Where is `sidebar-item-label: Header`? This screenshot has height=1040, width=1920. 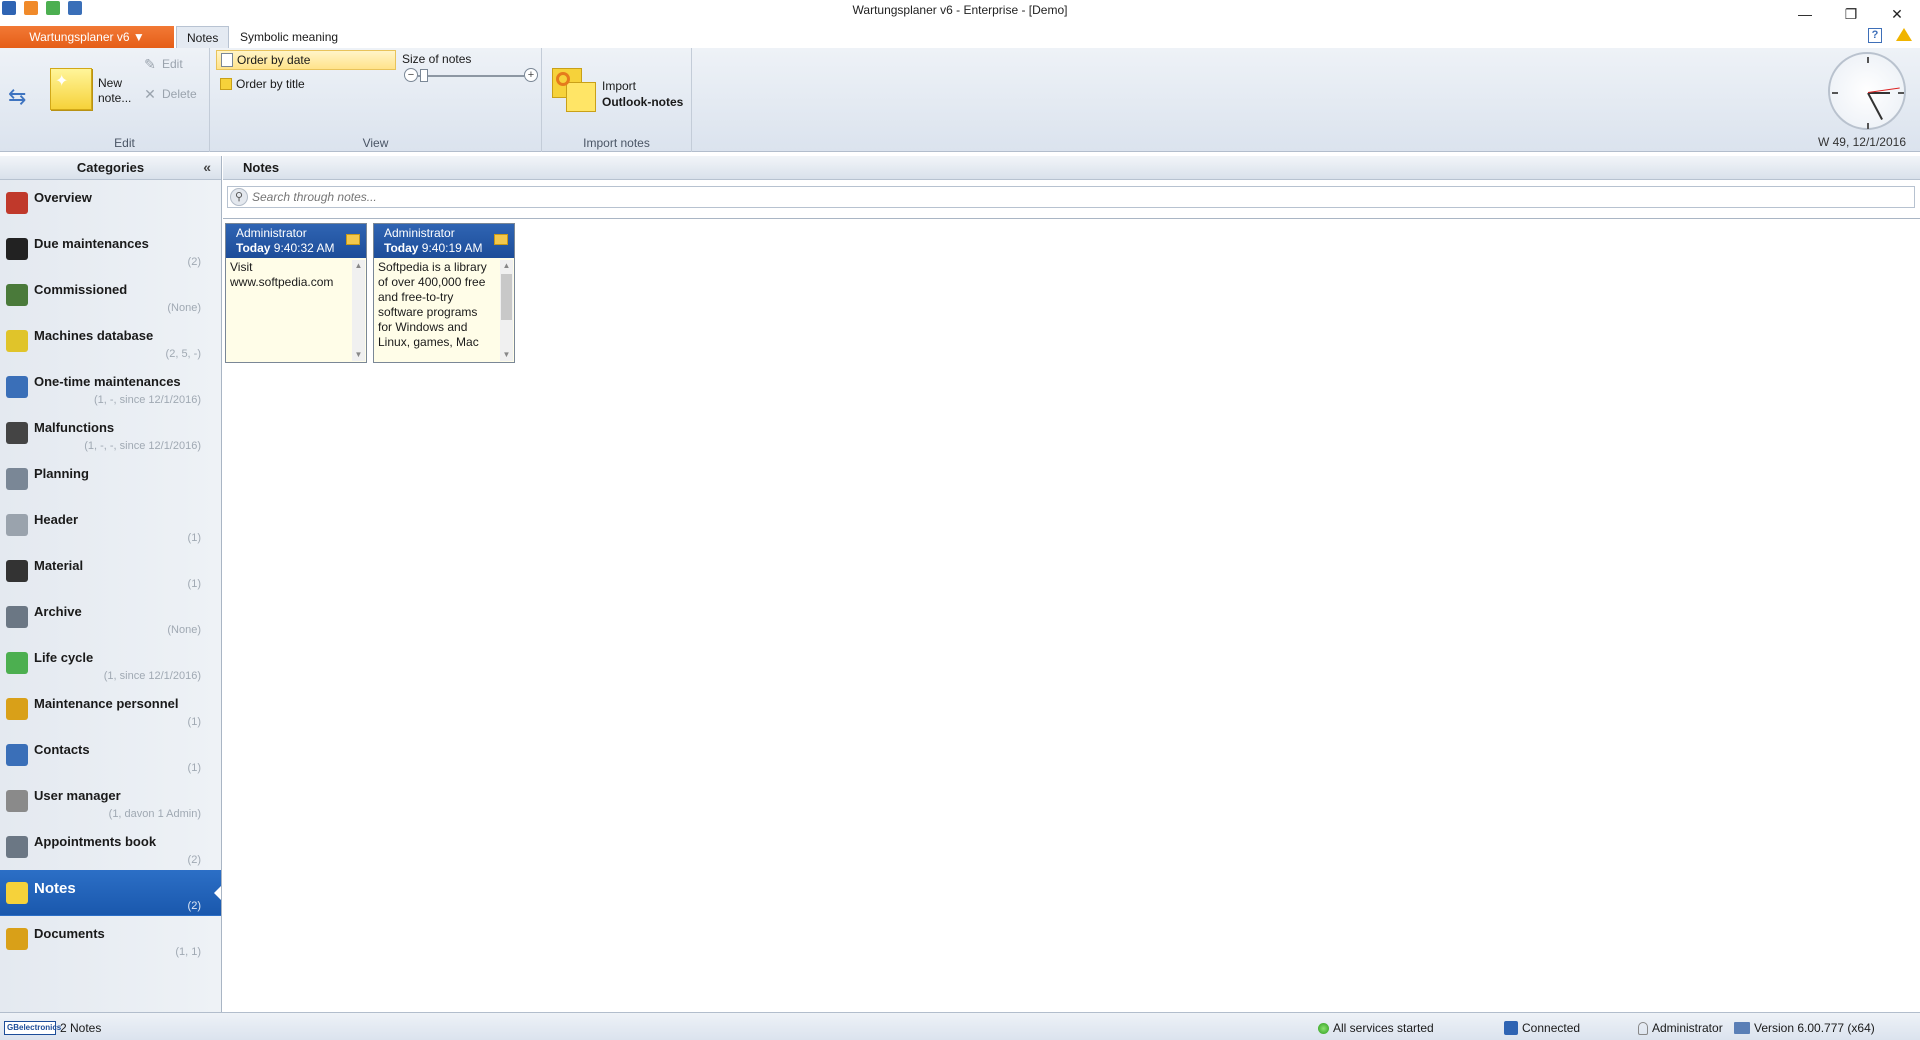
sidebar-item-label: Header is located at coordinates (56, 519).